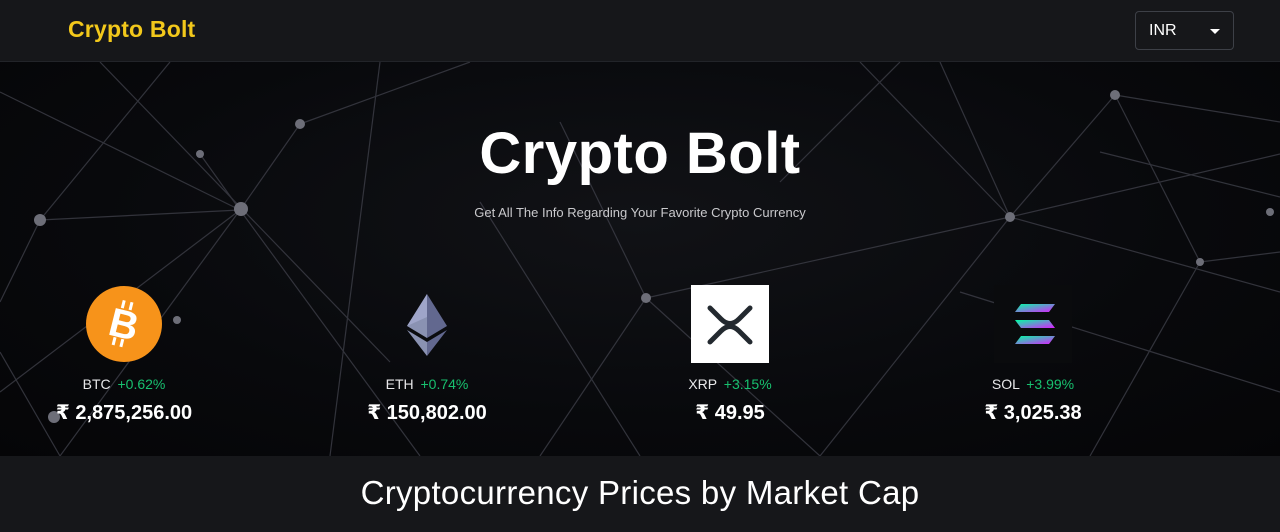 This screenshot has height=532, width=1280. I want to click on section-title: Cryptocurrency Prices by Market Cap, so click(640, 492).